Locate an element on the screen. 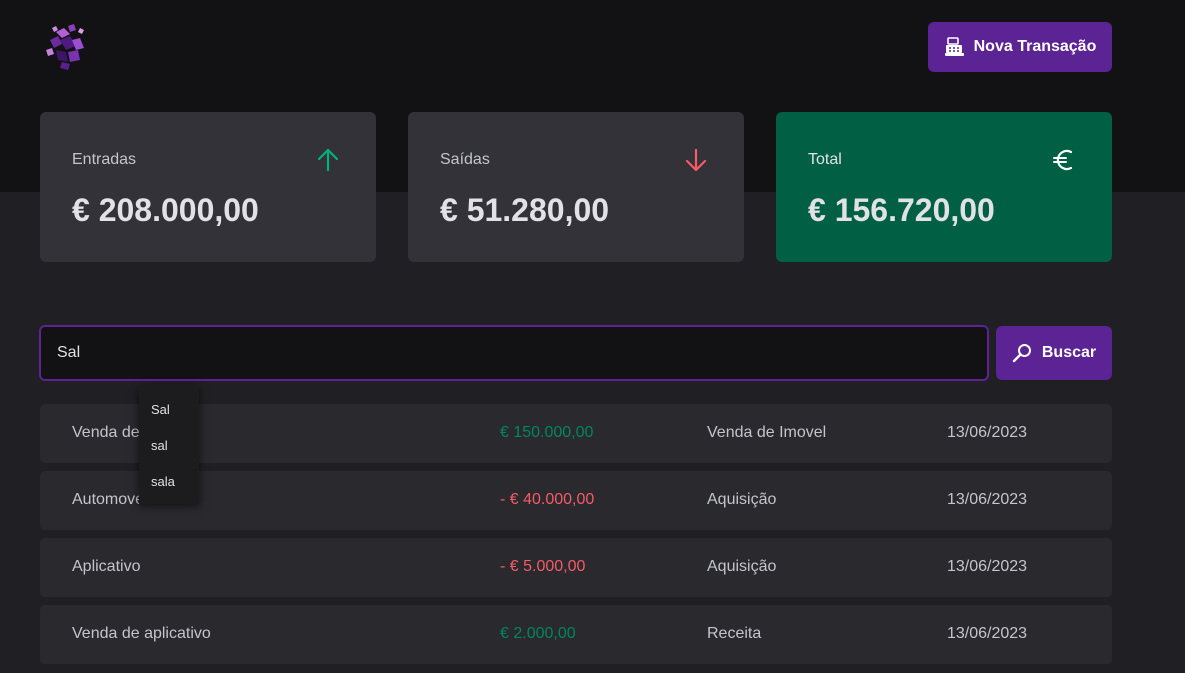  transaction-price: - € 5.000,00 is located at coordinates (543, 566).